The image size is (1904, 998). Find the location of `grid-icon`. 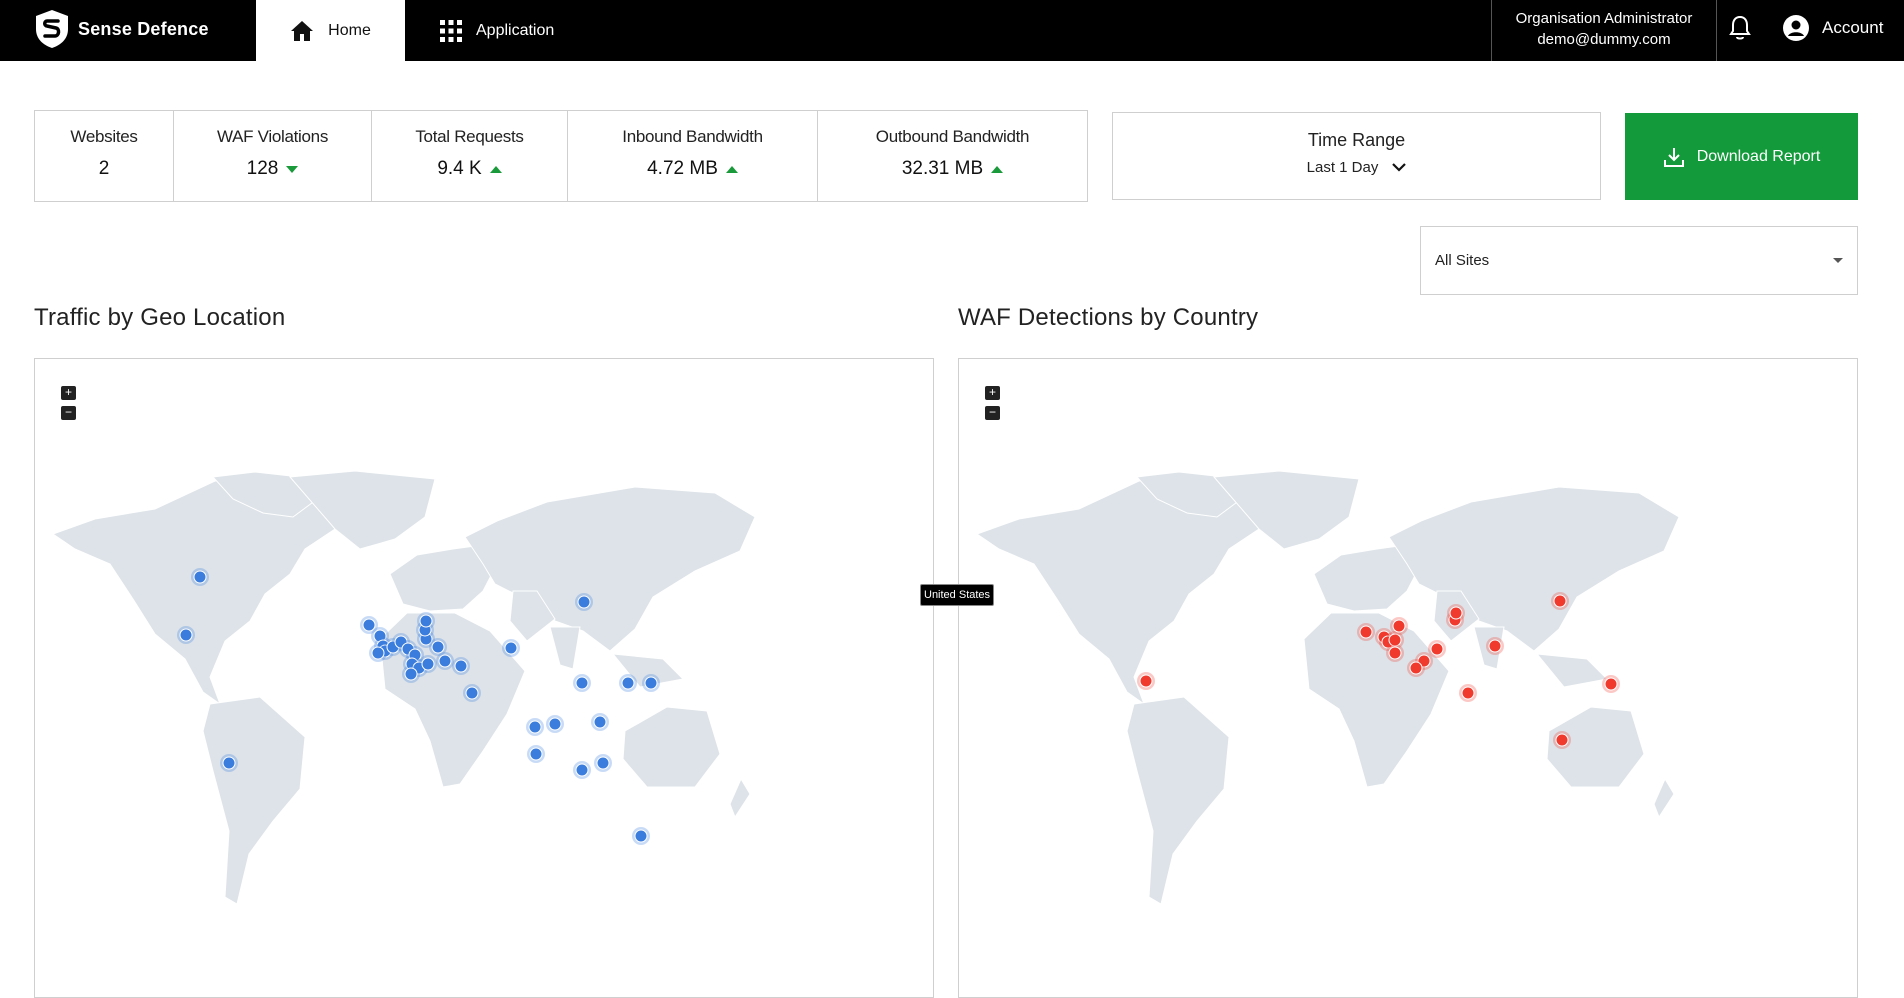

grid-icon is located at coordinates (451, 30).